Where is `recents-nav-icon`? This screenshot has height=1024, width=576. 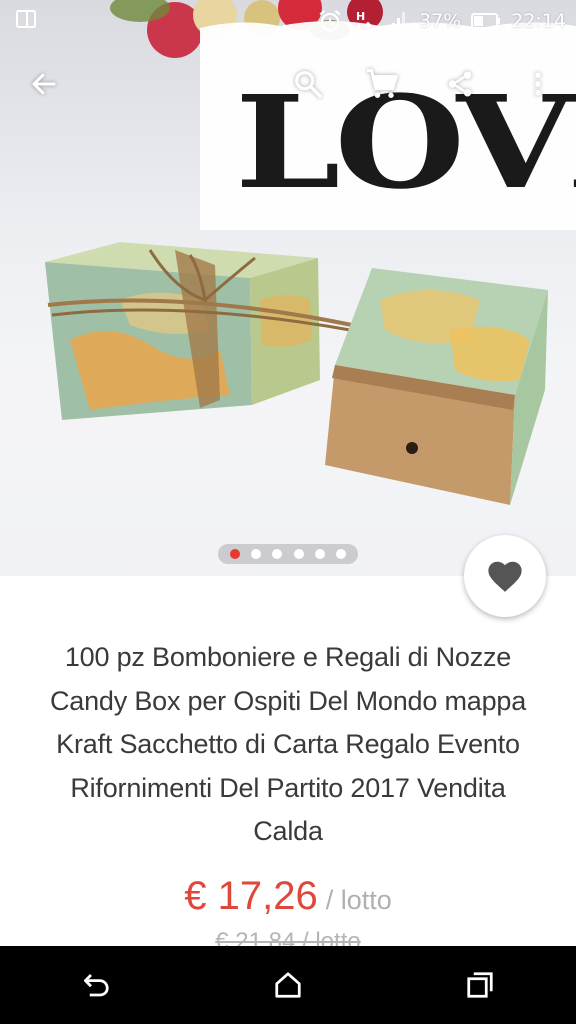 recents-nav-icon is located at coordinates (480, 985).